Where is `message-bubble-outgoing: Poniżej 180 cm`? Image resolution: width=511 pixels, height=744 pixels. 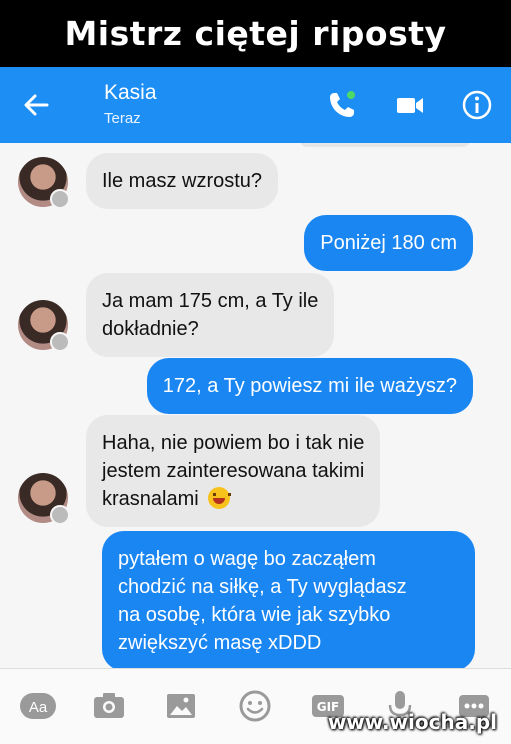 message-bubble-outgoing: Poniżej 180 cm is located at coordinates (388, 243).